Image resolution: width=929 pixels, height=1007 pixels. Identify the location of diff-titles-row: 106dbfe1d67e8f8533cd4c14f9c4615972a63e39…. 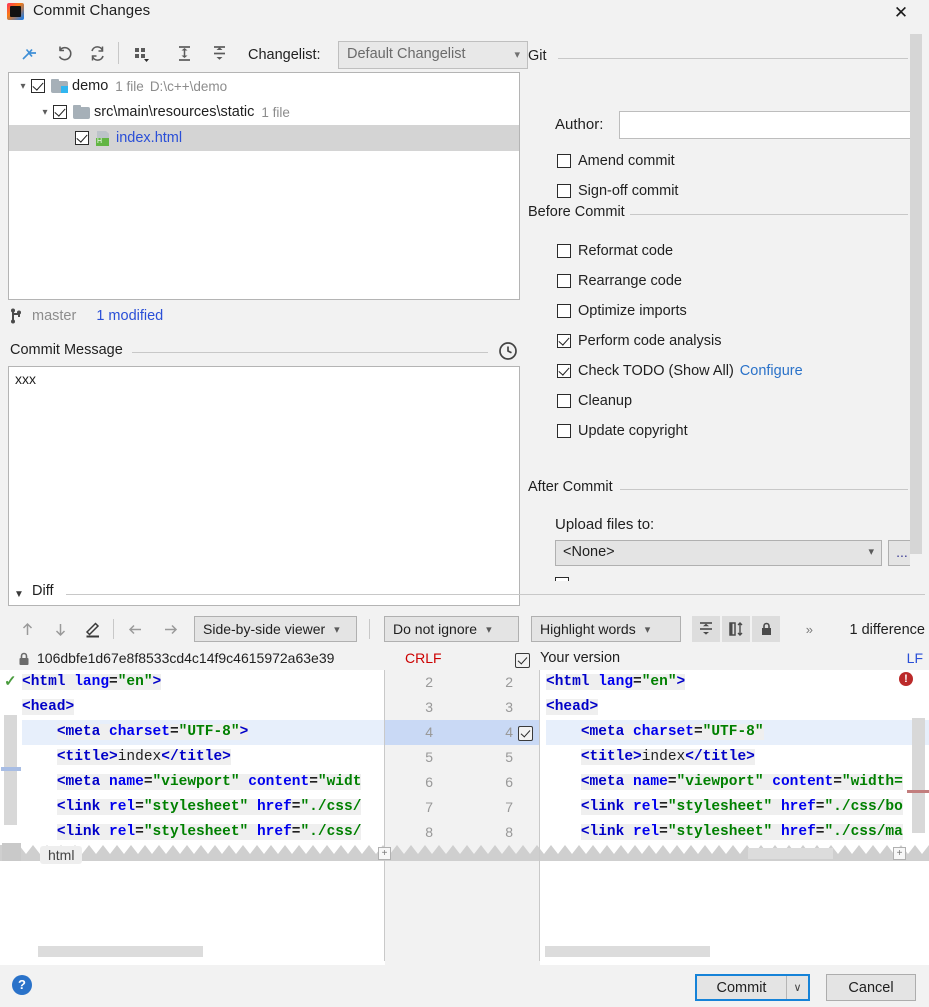
(464, 659).